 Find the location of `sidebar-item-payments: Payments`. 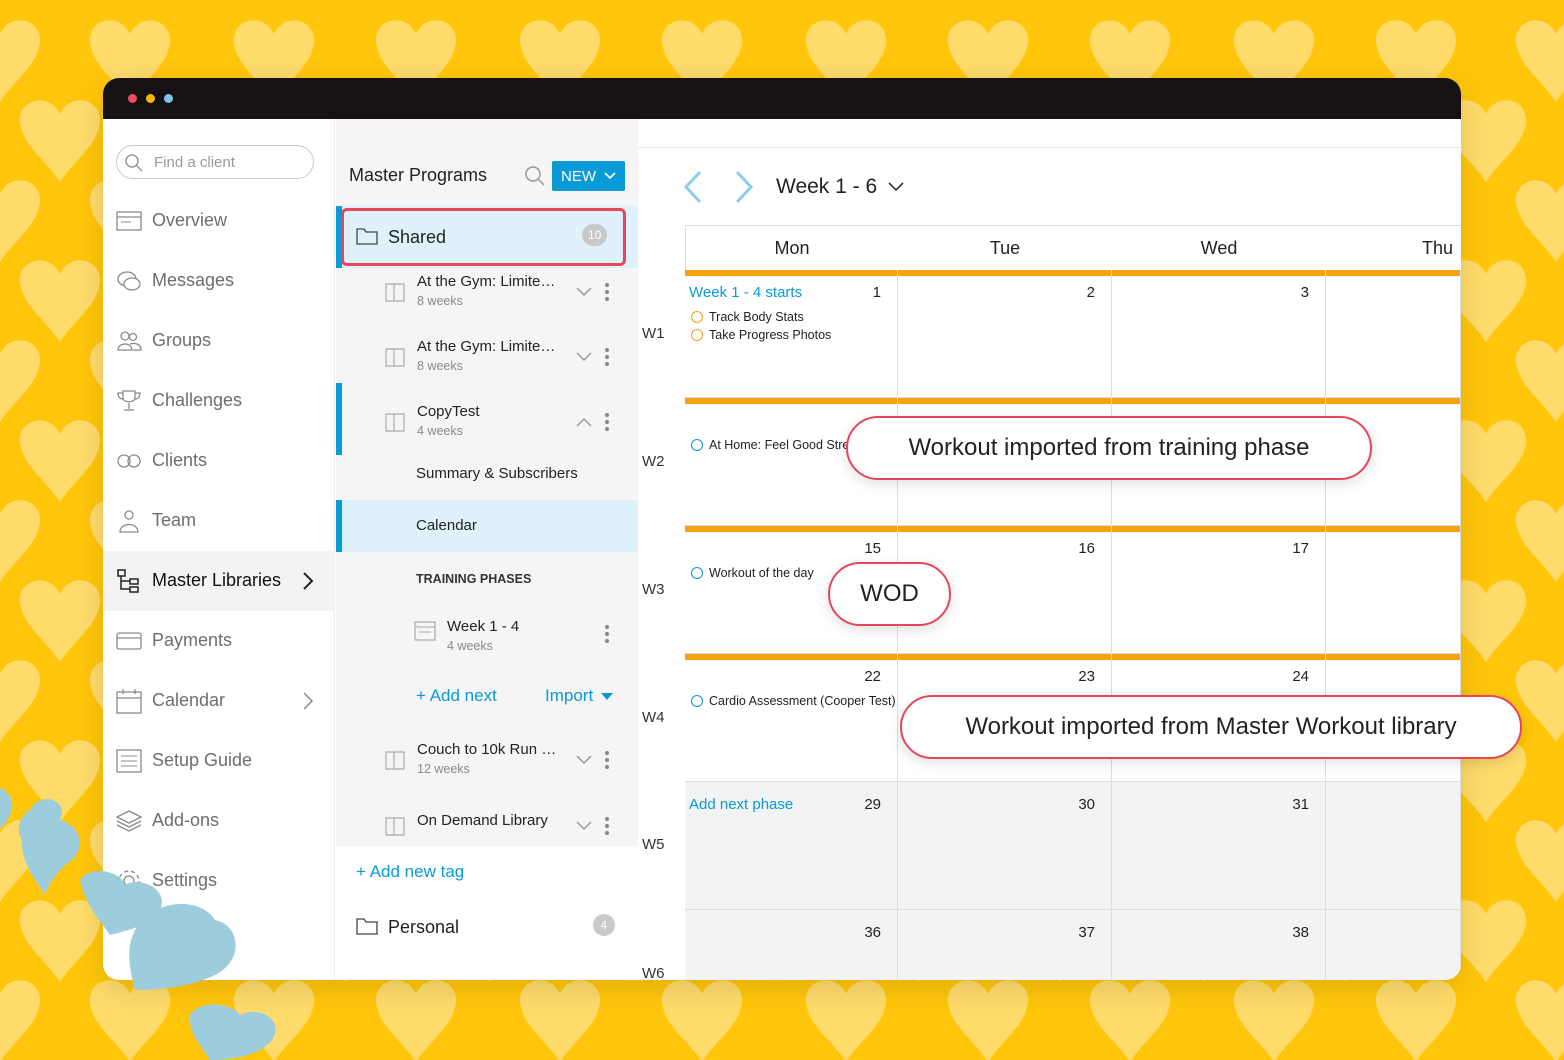

sidebar-item-payments: Payments is located at coordinates (219, 641).